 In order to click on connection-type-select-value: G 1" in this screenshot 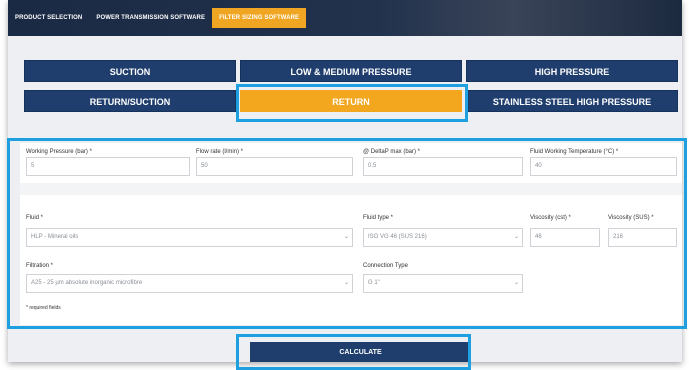, I will do `click(374, 283)`.